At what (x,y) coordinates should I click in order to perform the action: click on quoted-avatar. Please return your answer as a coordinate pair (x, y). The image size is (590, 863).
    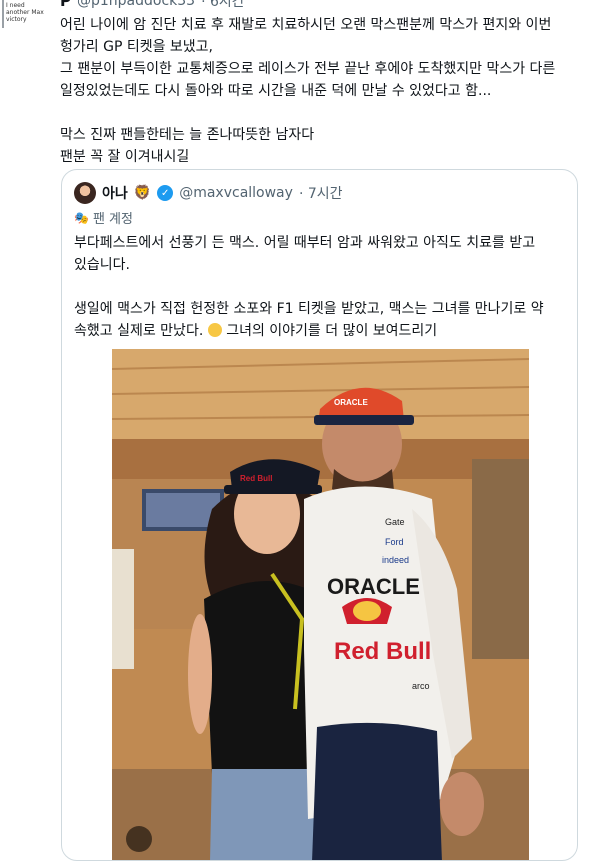
    Looking at the image, I should click on (85, 193).